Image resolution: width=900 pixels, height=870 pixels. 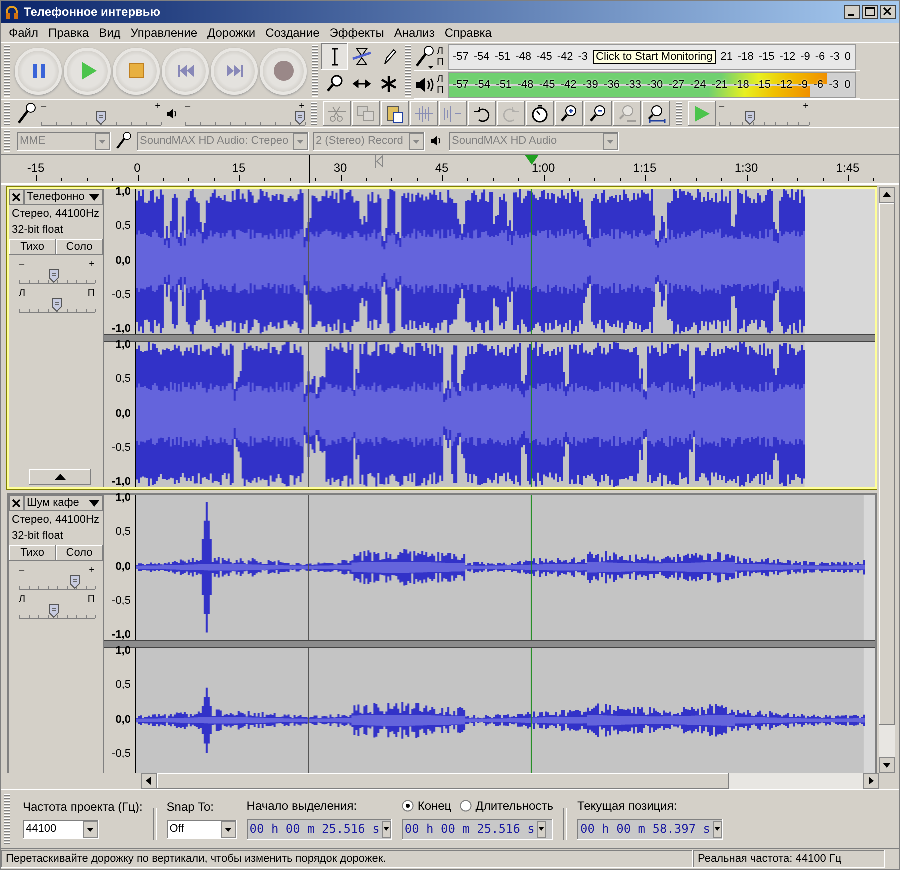 What do you see at coordinates (443, 781) in the screenshot?
I see `scroll-thumb` at bounding box center [443, 781].